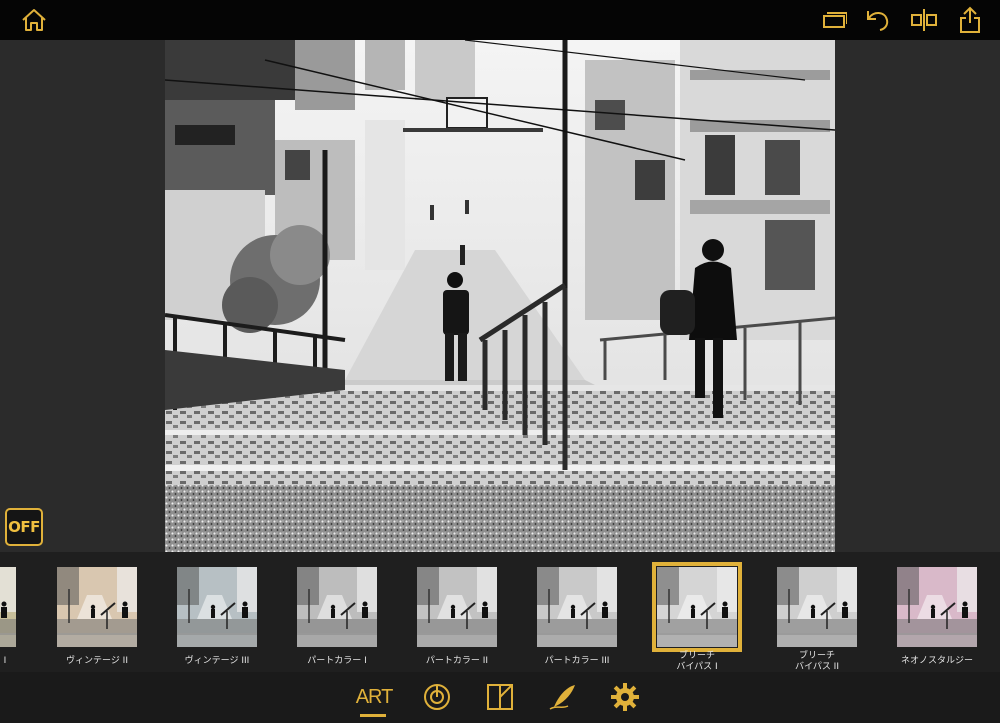 Image resolution: width=1000 pixels, height=723 pixels. Describe the element at coordinates (437, 697) in the screenshot. I see `adjust-icon` at that location.